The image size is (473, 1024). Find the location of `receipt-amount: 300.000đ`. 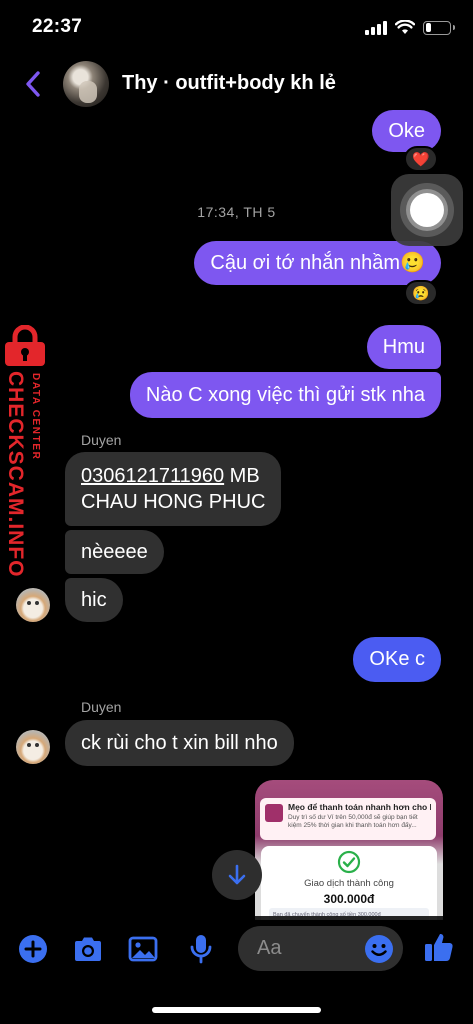

receipt-amount: 300.000đ is located at coordinates (349, 899).